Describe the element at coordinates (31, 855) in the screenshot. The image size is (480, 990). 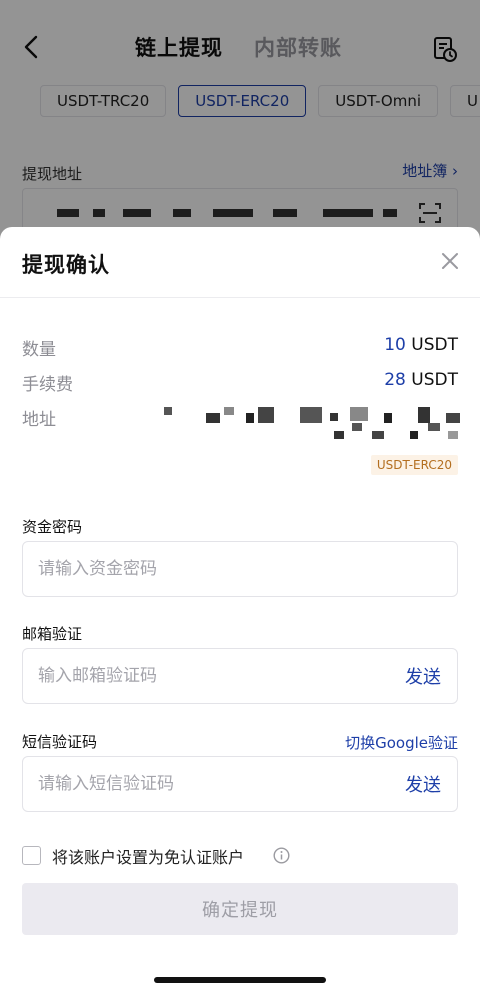
I see `exempt-checkbox` at that location.